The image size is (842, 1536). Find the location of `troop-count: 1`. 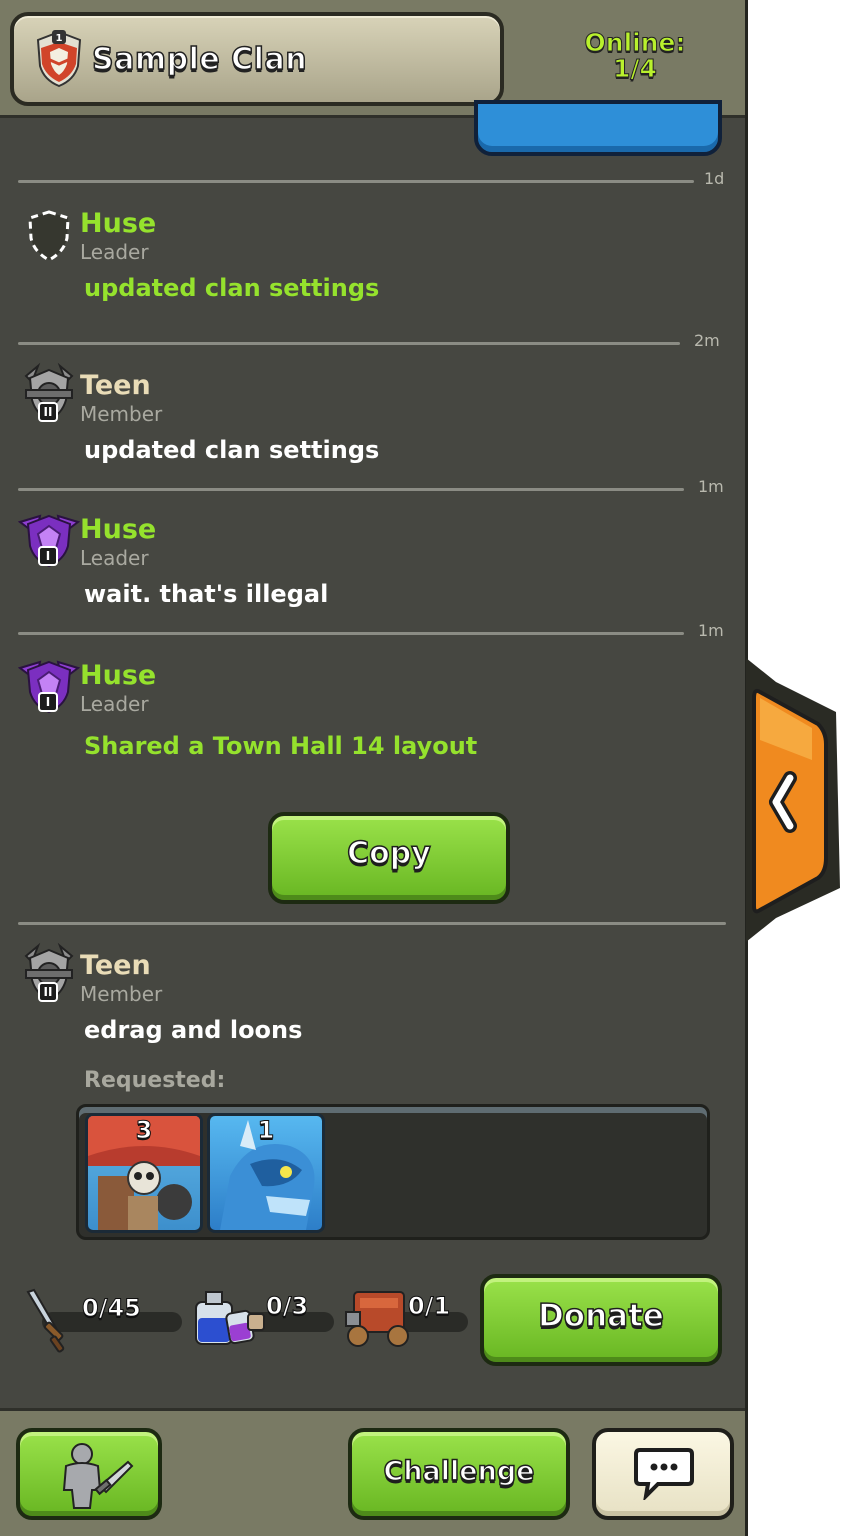

troop-count: 1 is located at coordinates (266, 1130).